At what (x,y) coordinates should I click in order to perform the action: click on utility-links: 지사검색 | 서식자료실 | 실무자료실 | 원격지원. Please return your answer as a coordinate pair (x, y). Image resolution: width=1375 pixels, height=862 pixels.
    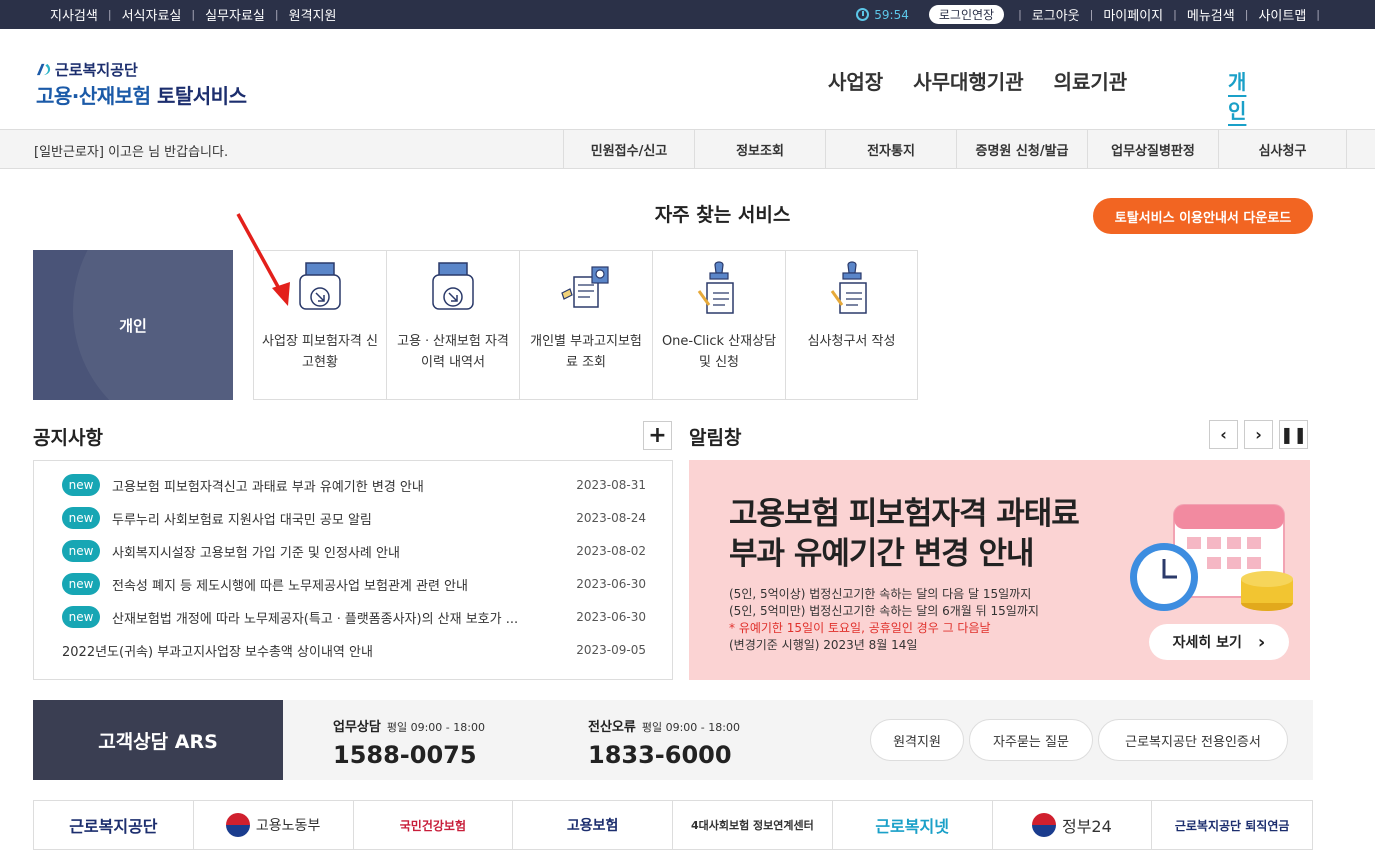
    Looking at the image, I should click on (193, 14).